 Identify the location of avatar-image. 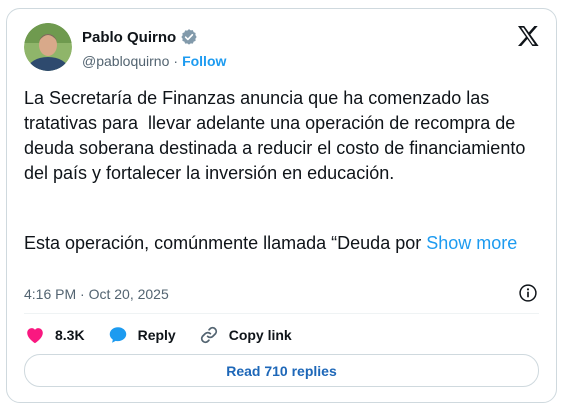
(48, 47).